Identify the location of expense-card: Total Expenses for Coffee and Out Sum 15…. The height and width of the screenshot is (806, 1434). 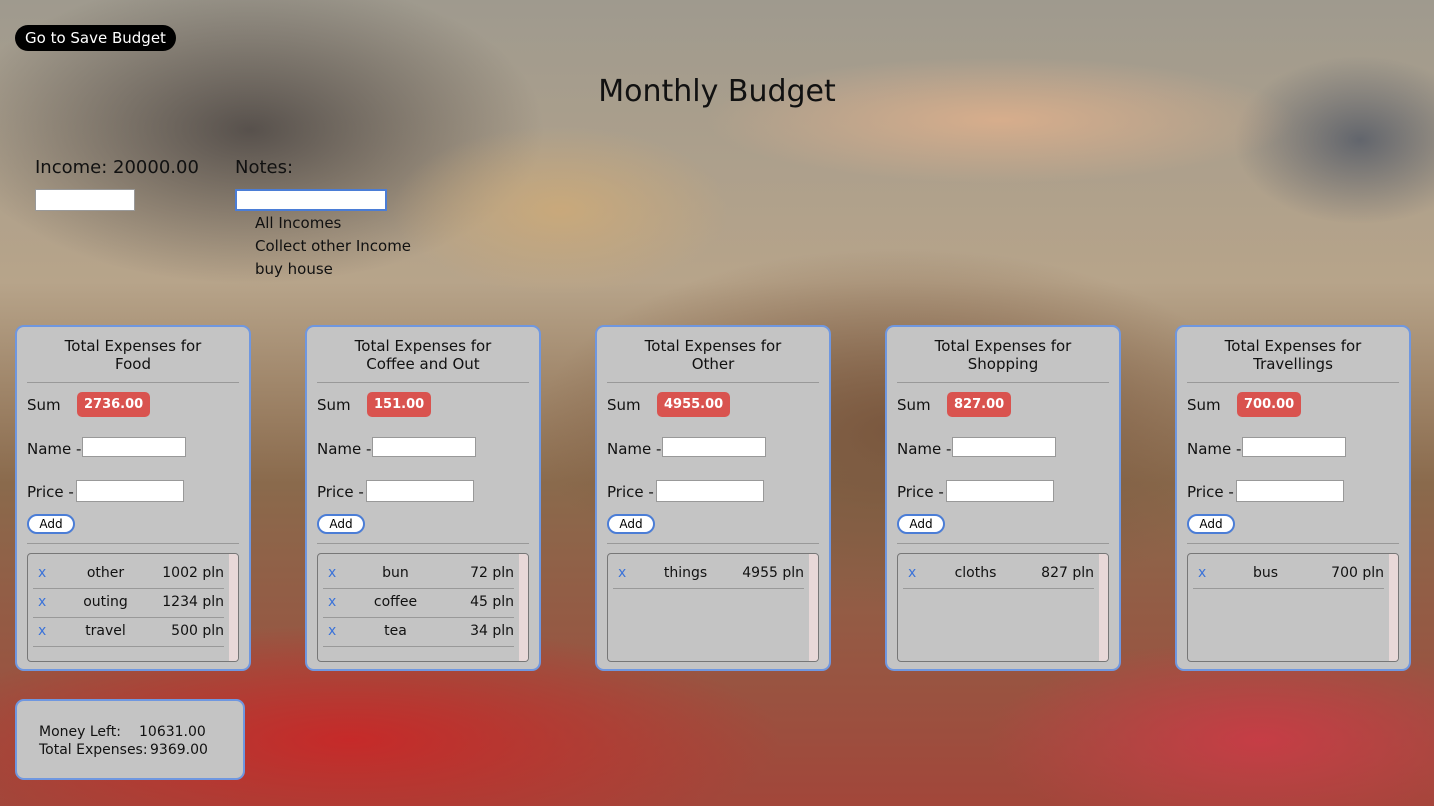
(423, 498).